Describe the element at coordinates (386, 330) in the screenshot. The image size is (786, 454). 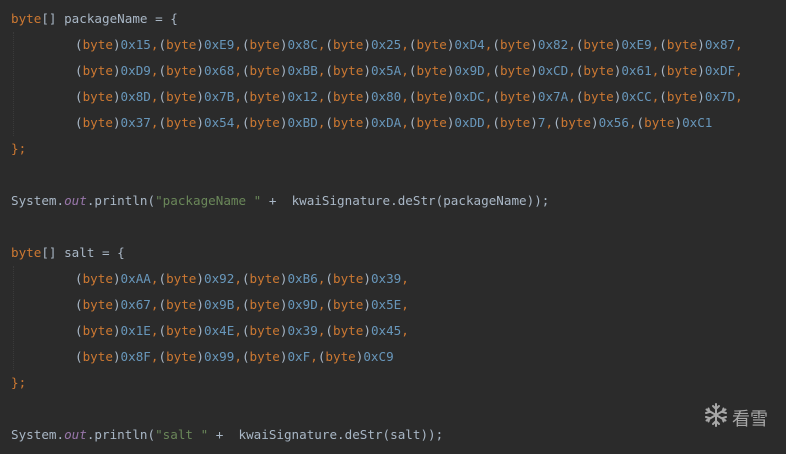
I see `byte-literal: 0x45` at that location.